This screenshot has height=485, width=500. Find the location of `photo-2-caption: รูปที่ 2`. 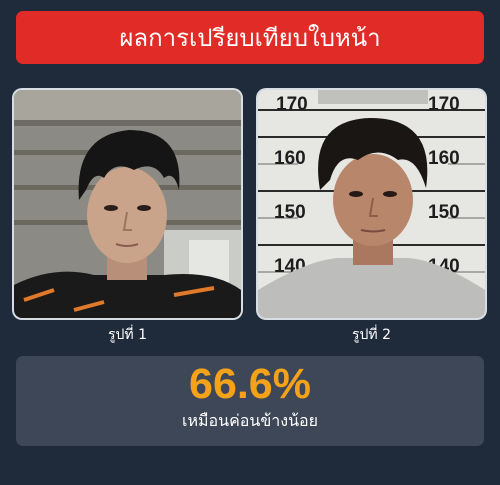

photo-2-caption: รูปที่ 2 is located at coordinates (371, 335).